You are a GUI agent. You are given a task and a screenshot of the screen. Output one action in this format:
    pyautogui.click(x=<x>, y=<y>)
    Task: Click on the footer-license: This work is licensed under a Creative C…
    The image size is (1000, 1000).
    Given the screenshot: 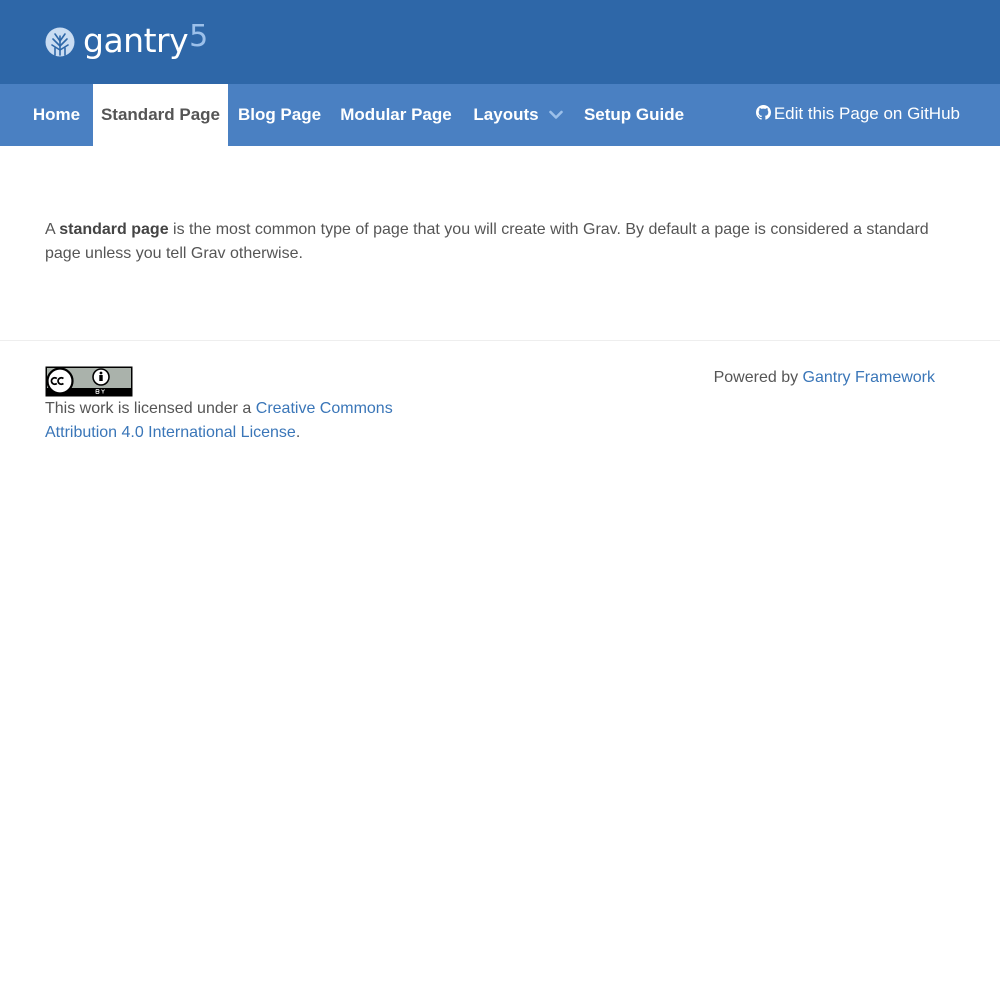 What is the action you would take?
    pyautogui.click(x=245, y=405)
    